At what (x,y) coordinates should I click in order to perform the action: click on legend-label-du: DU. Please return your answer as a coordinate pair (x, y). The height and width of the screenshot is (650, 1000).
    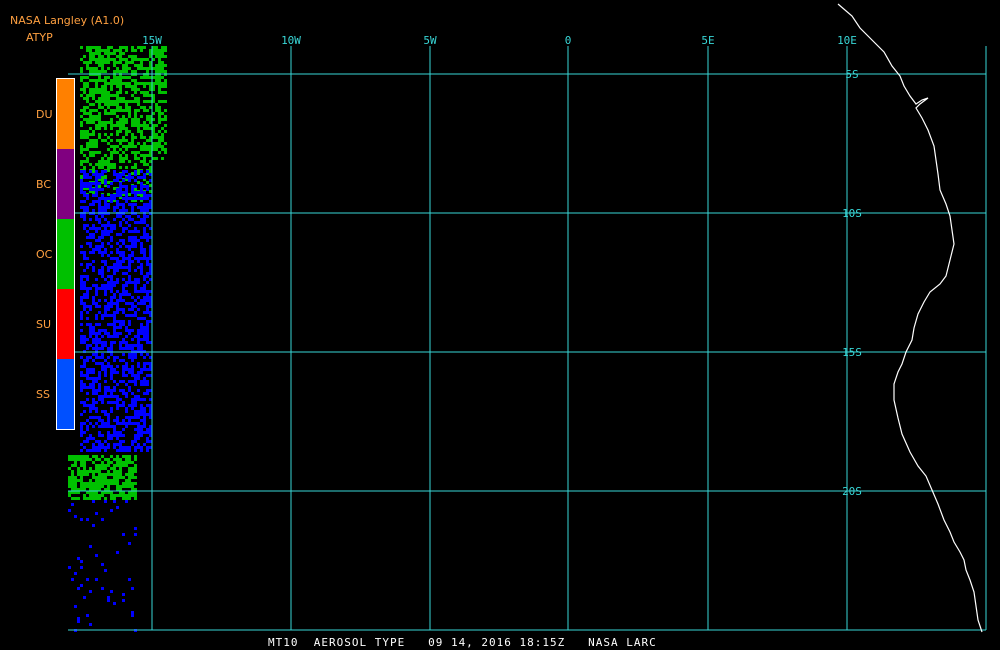
    Looking at the image, I should click on (44, 114).